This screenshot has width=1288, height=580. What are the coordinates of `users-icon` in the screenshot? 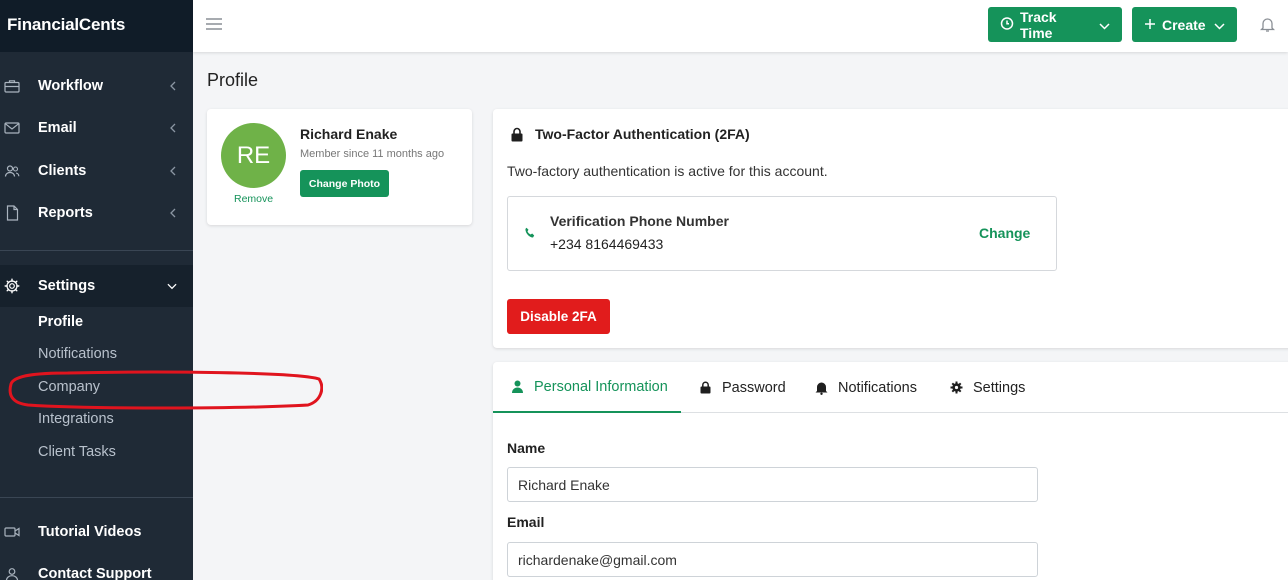 It's located at (12, 171).